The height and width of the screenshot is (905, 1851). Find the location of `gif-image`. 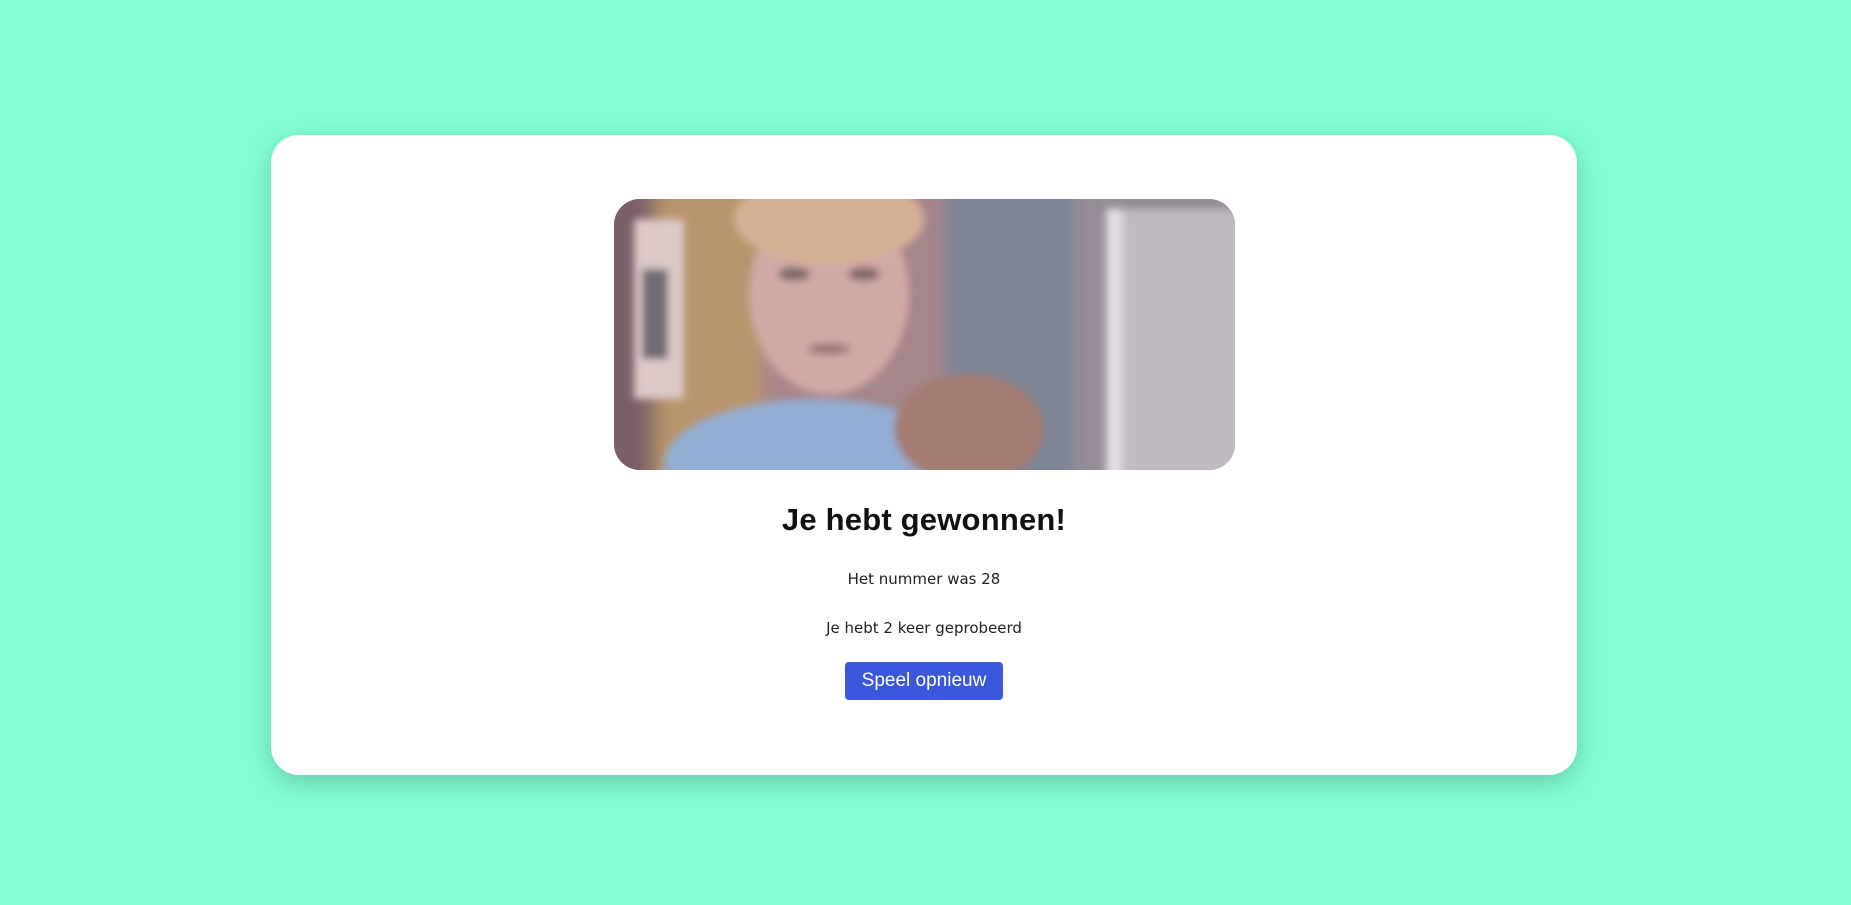

gif-image is located at coordinates (924, 334).